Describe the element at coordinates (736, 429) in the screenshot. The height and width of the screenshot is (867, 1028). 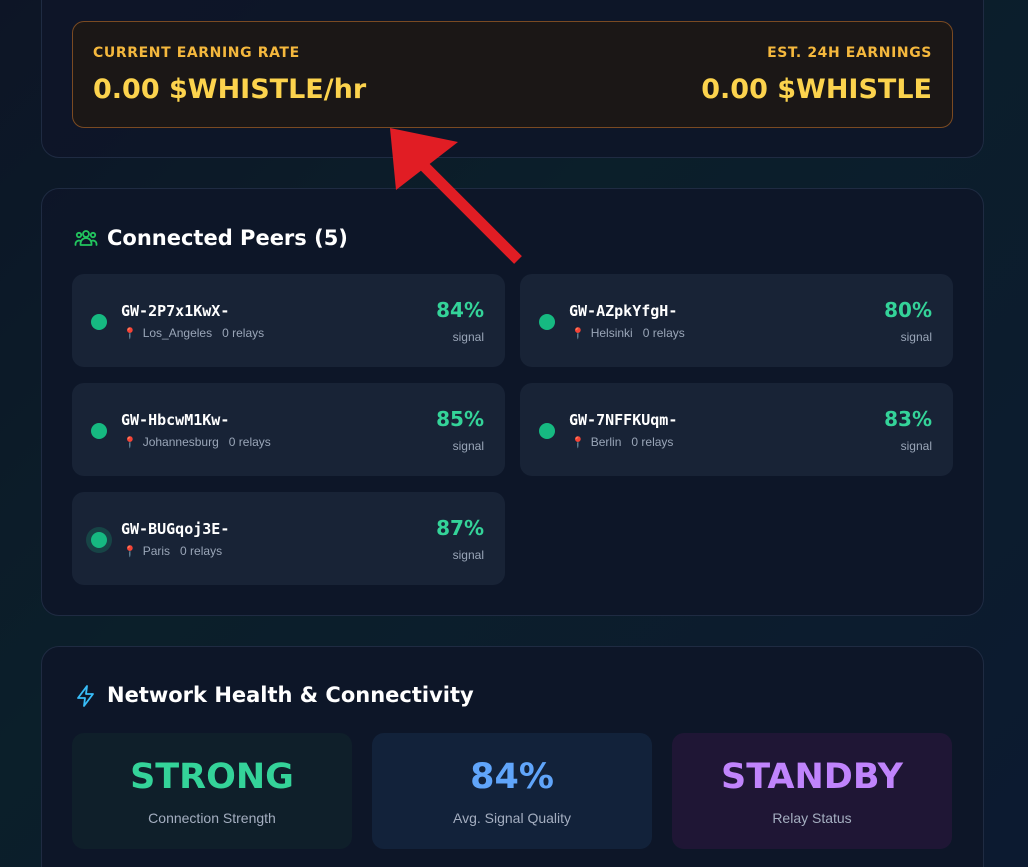
I see `peer-card: GW-7NFFKUqm- 📍 Berlin 0 relays 83% signal` at that location.